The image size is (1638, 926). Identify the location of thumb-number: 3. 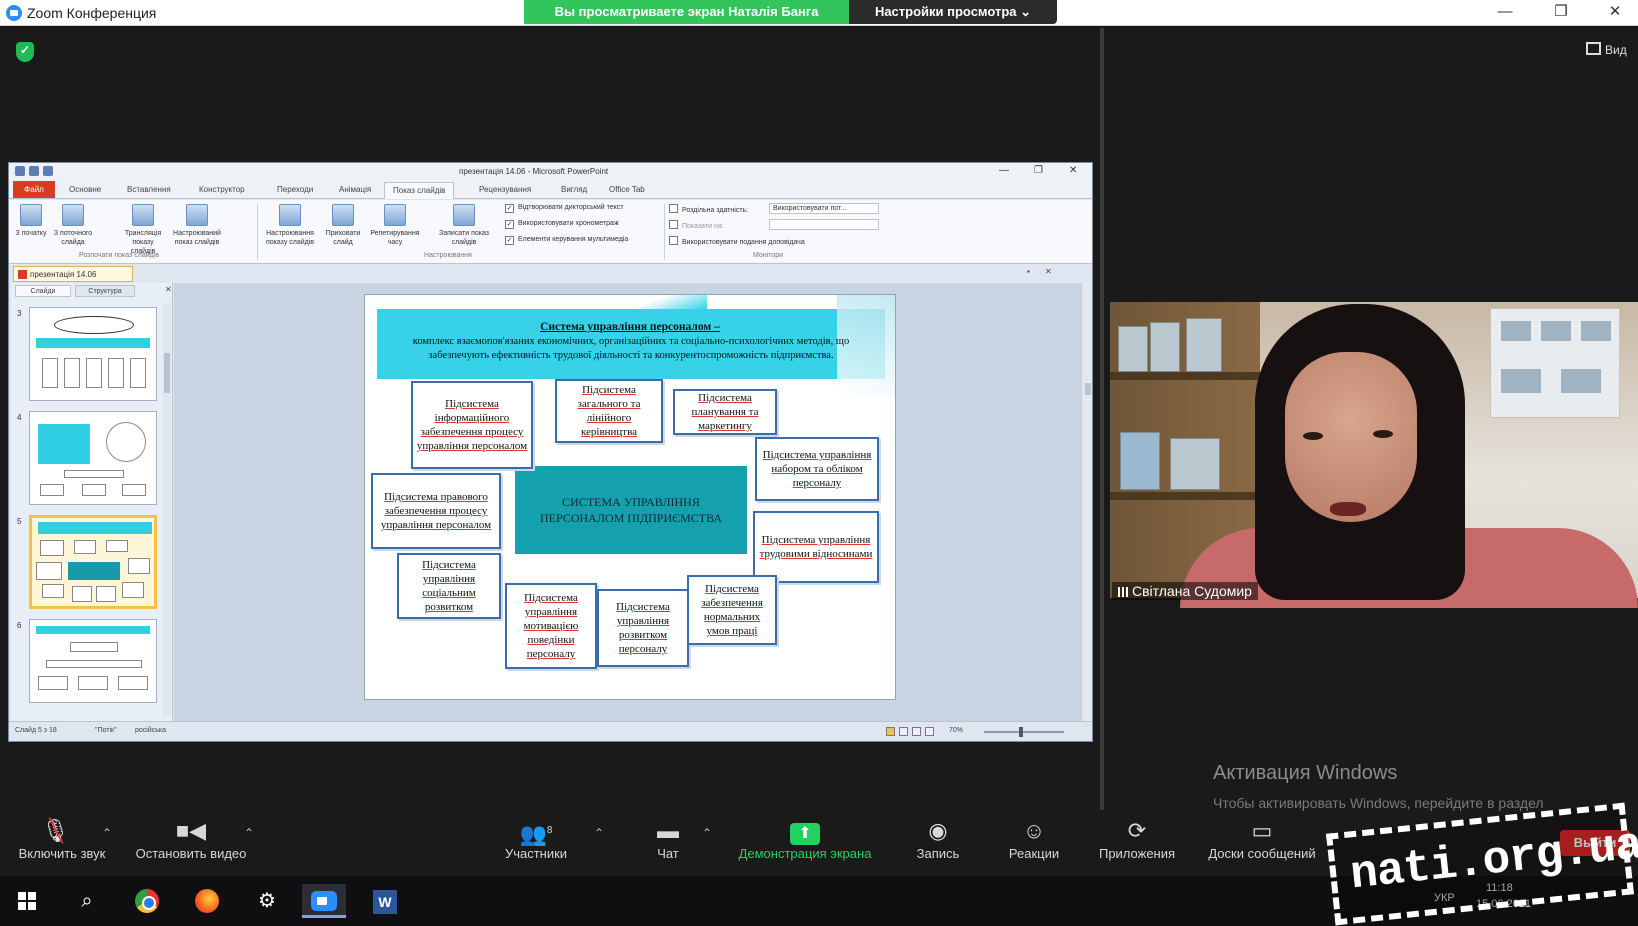
(19, 313).